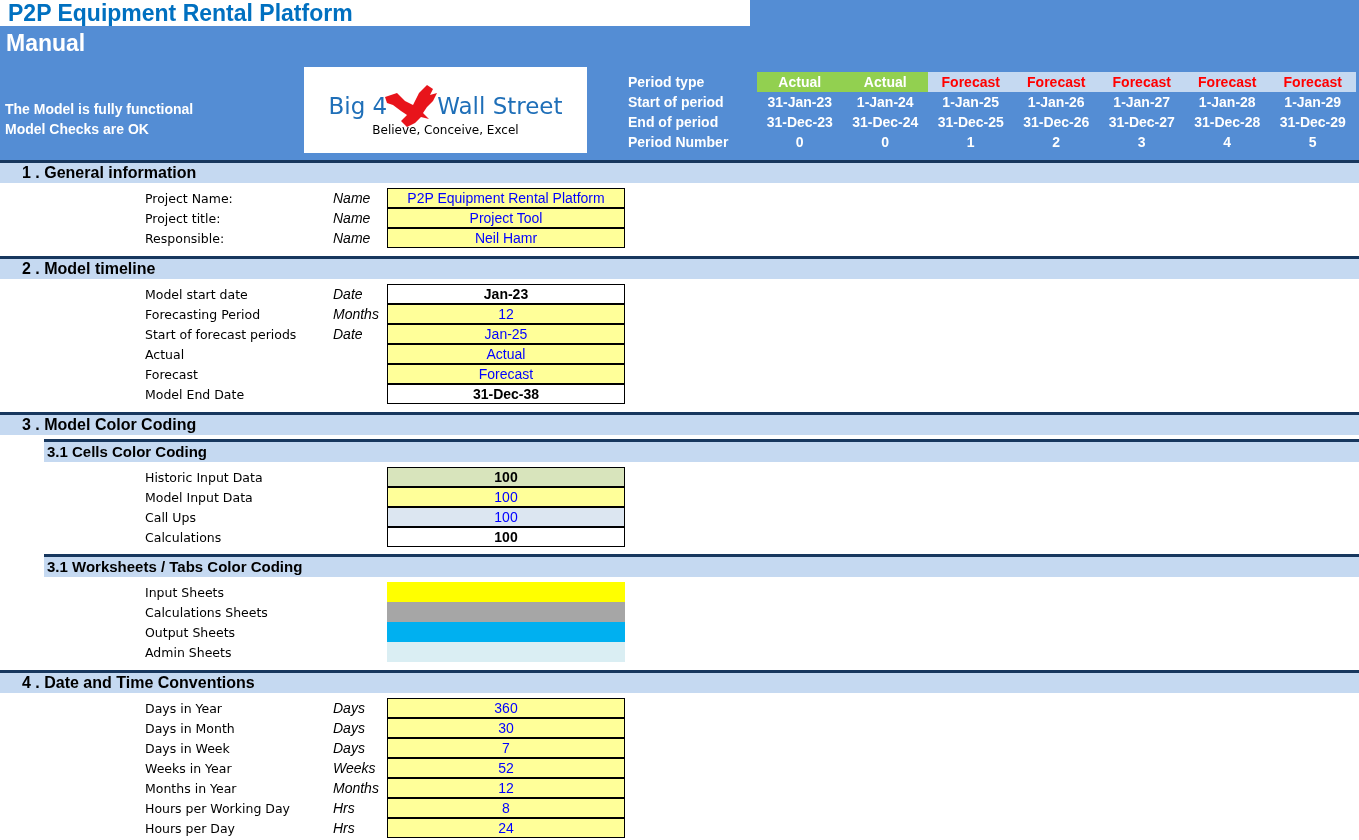 The height and width of the screenshot is (840, 1359). I want to click on row-label: Input Sheets, so click(185, 592).